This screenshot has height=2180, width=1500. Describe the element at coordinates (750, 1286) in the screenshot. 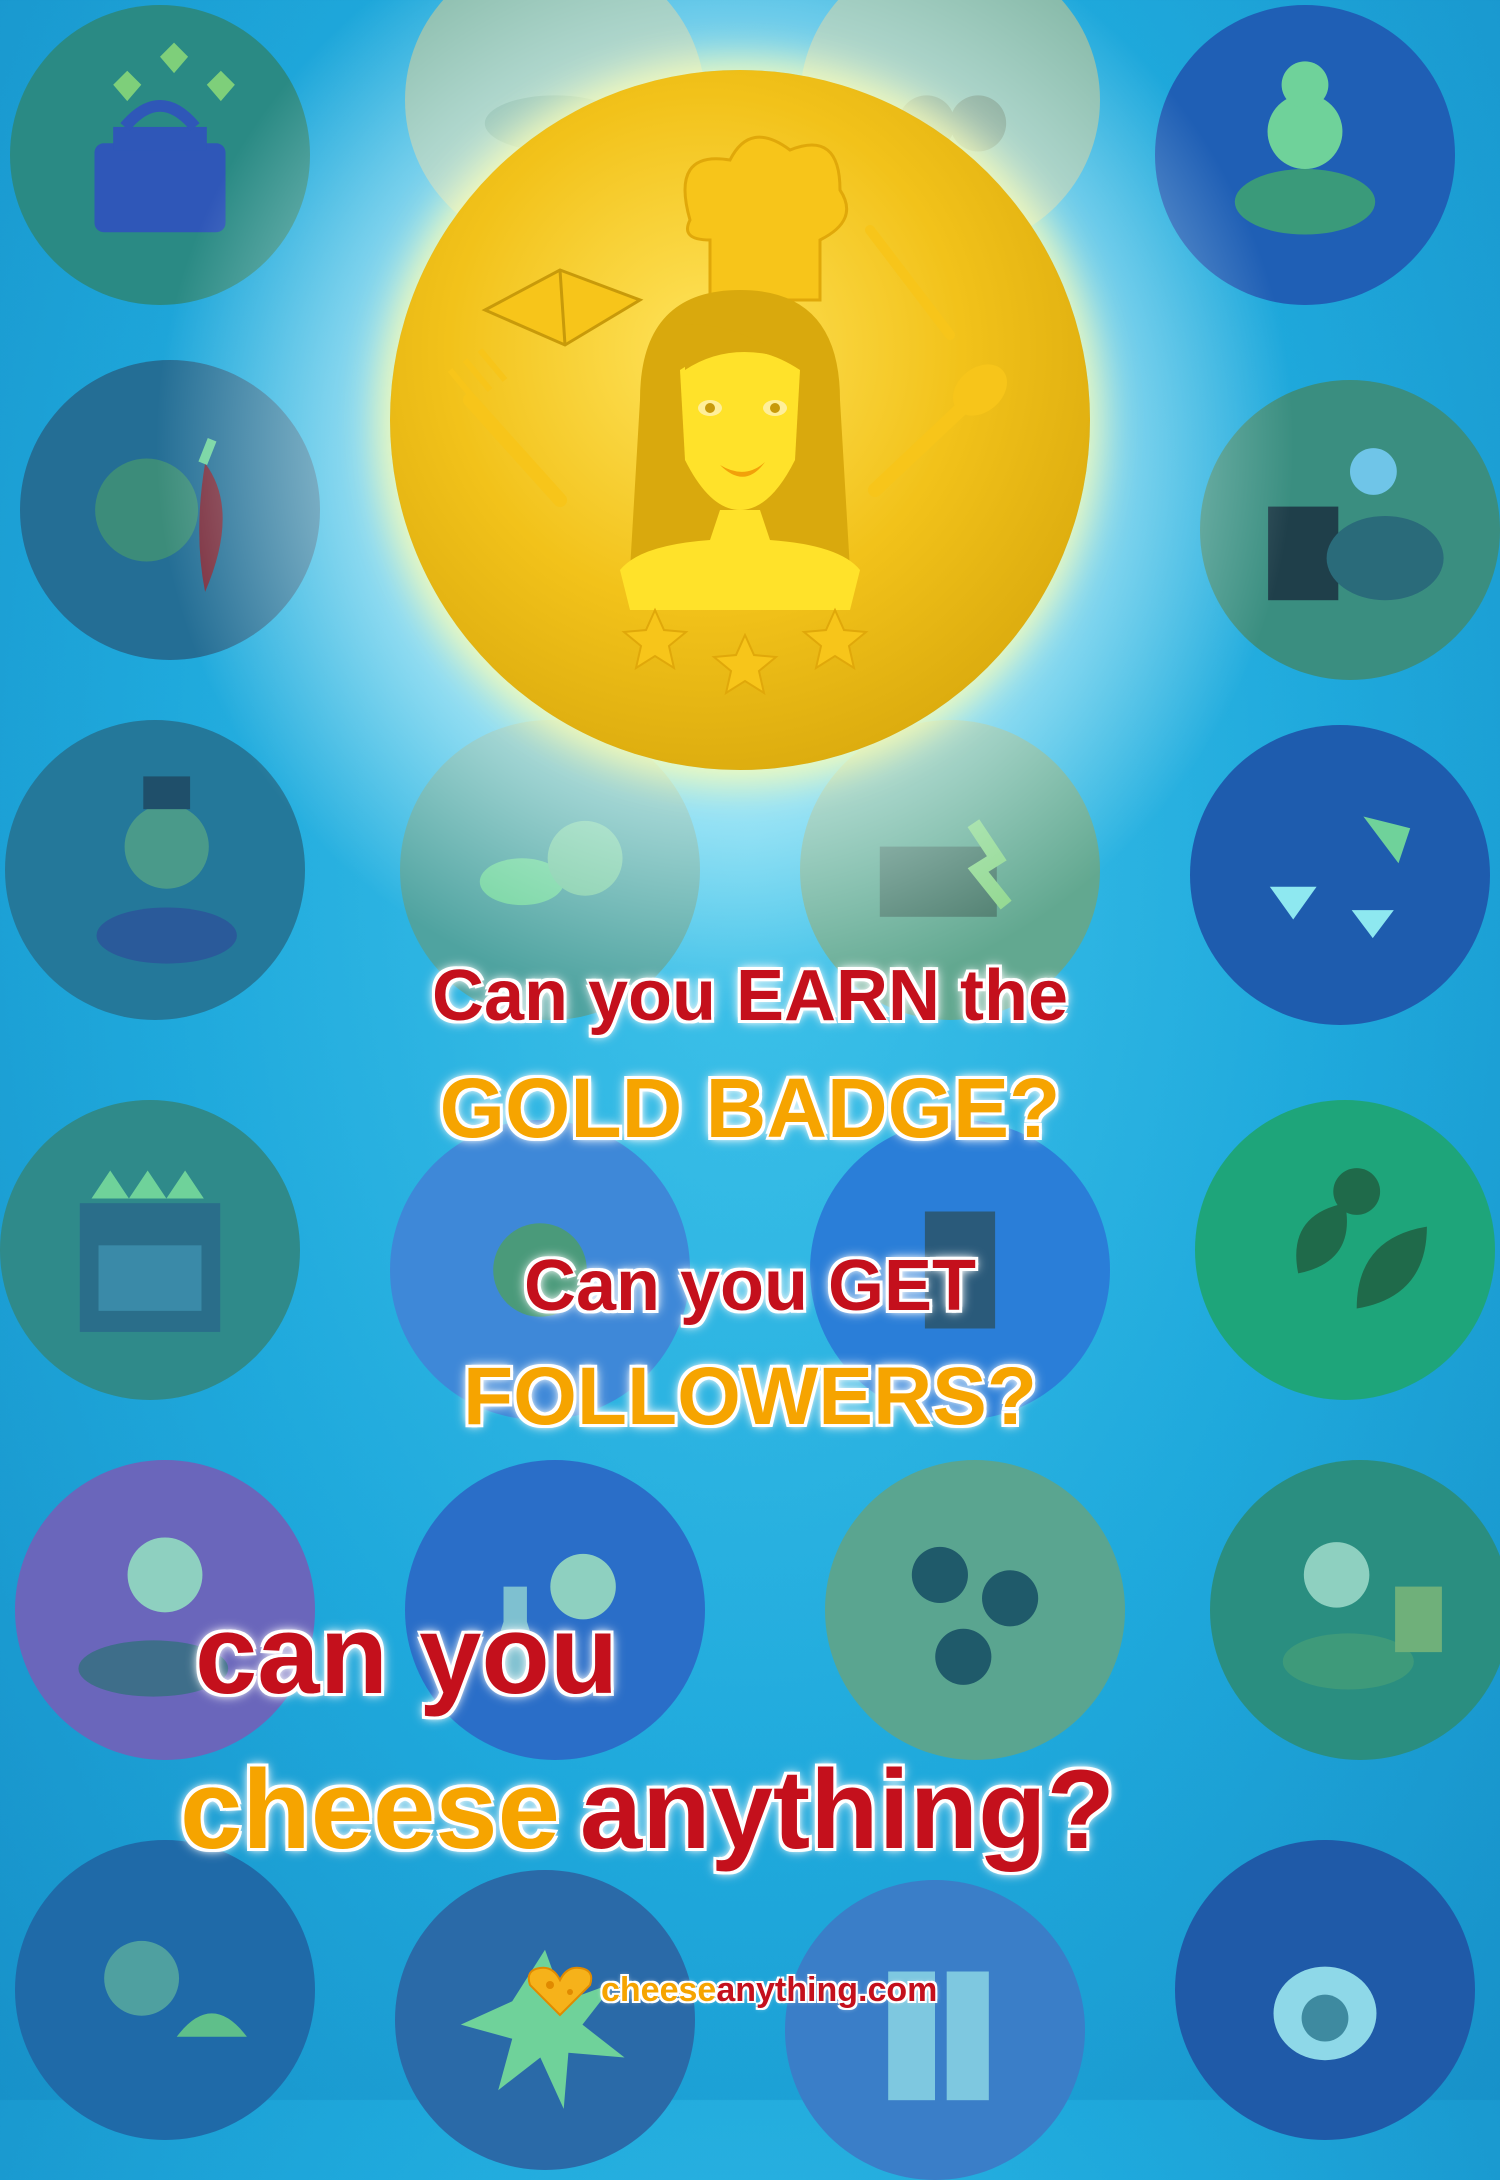

I see `headline-get: Can you GET` at that location.